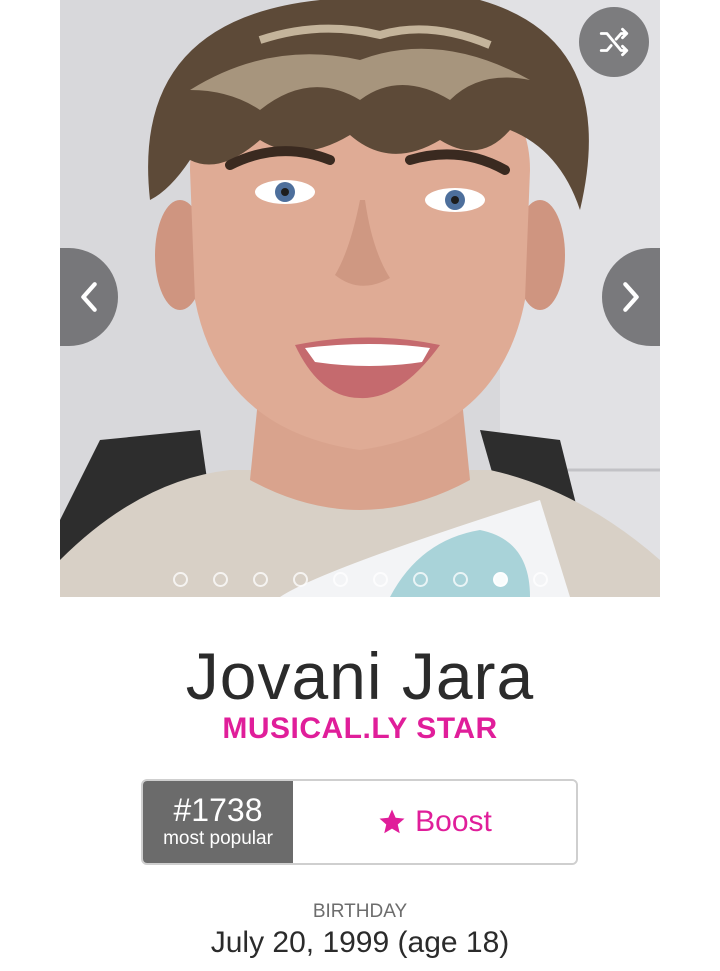 This screenshot has height=971, width=720. I want to click on chevron-left-icon, so click(89, 297).